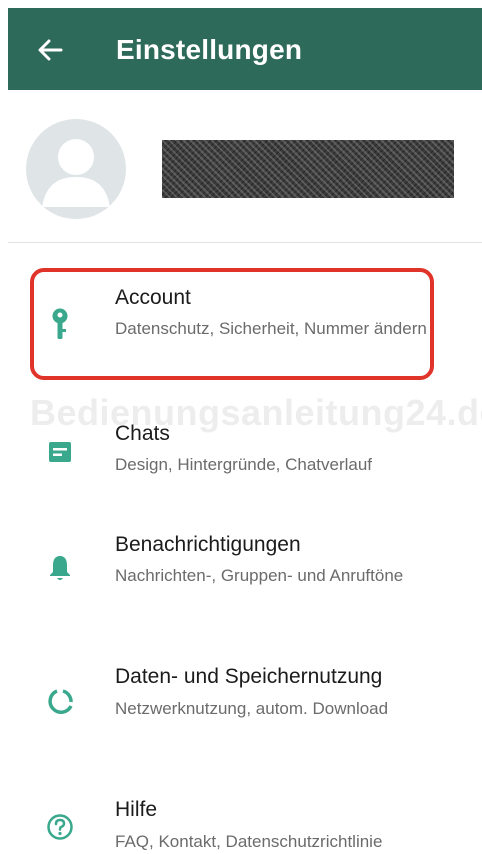 This screenshot has height=854, width=482. Describe the element at coordinates (249, 676) in the screenshot. I see `settings-item-title: Daten- und Speichernutzung` at that location.